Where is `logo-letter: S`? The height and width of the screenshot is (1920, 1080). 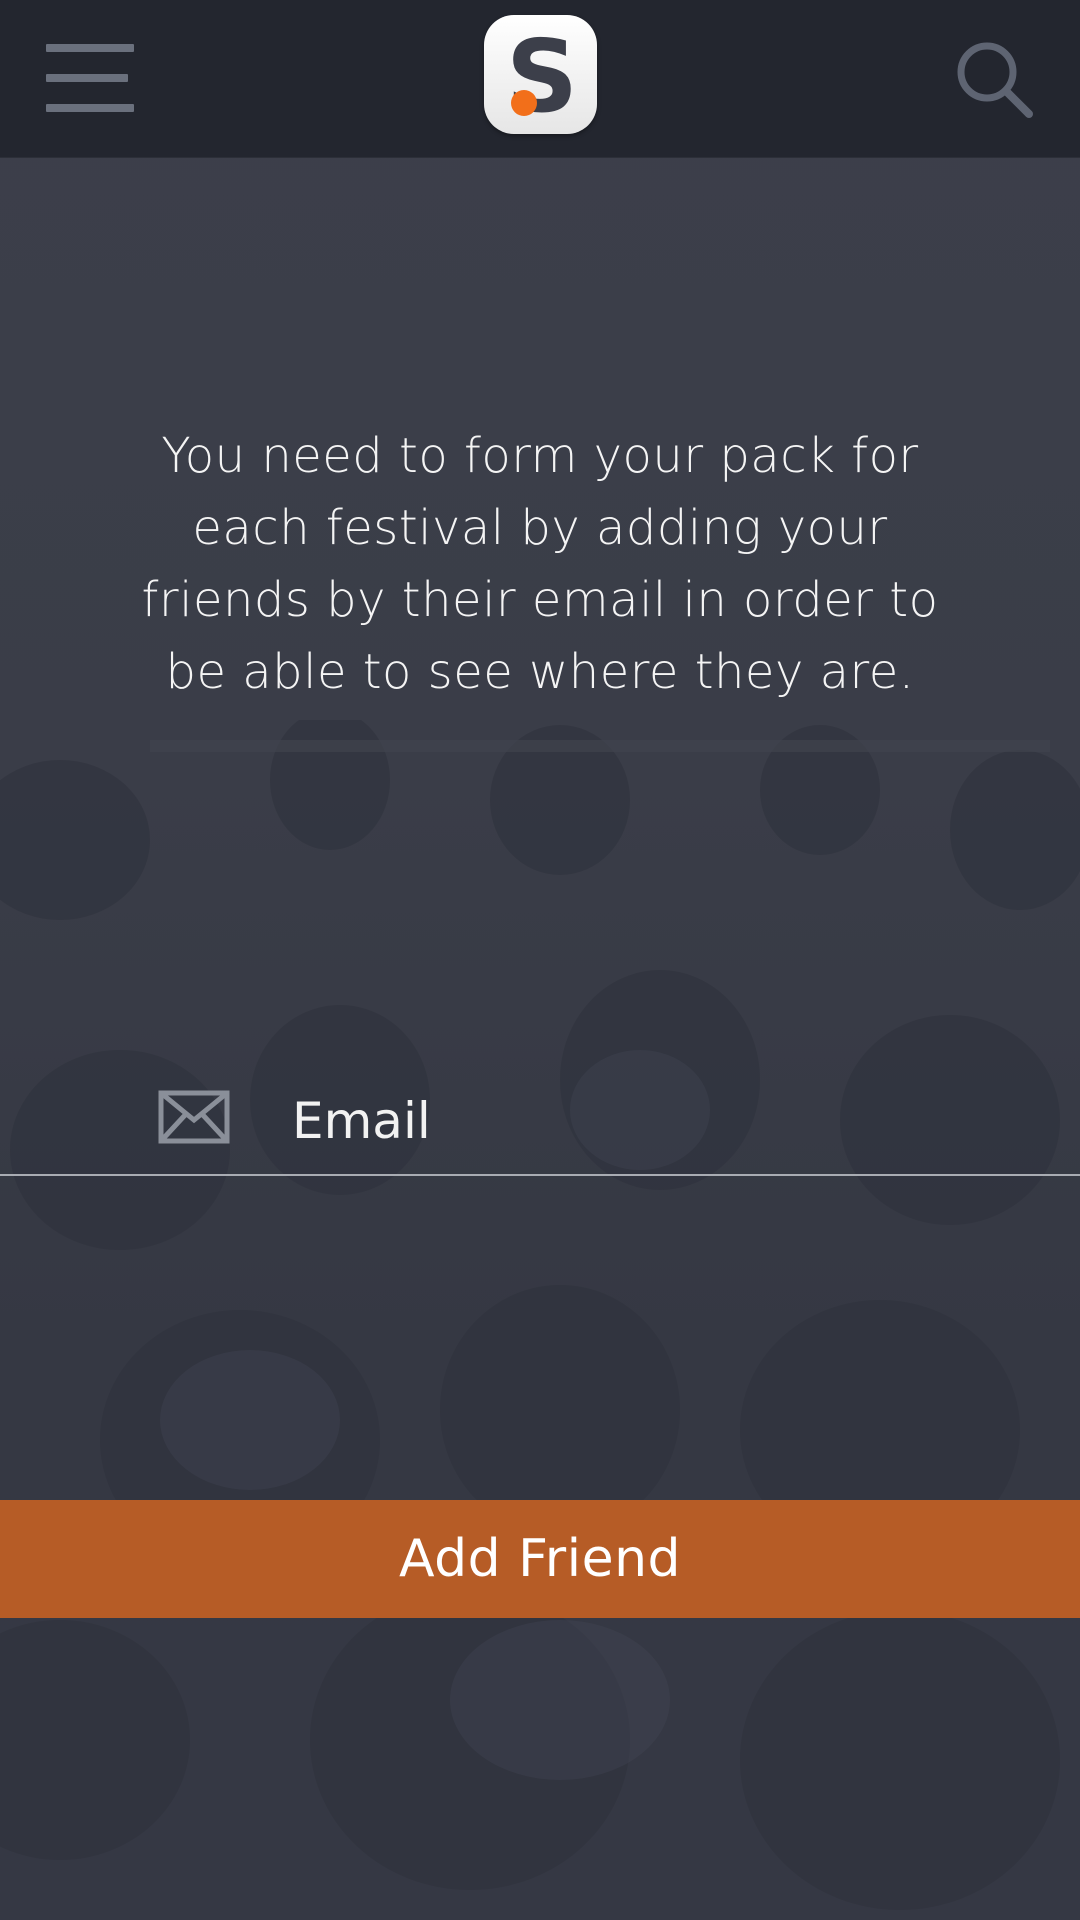 logo-letter: S is located at coordinates (542, 76).